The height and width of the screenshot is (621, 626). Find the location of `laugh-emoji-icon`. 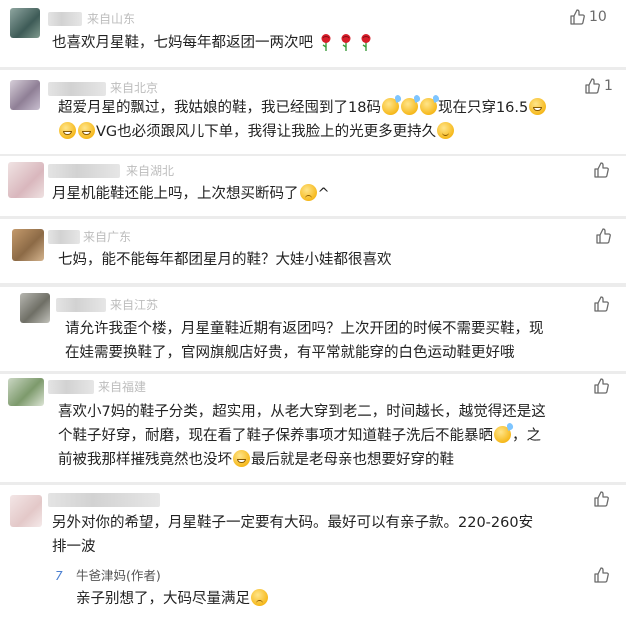

laugh-emoji-icon is located at coordinates (446, 130).